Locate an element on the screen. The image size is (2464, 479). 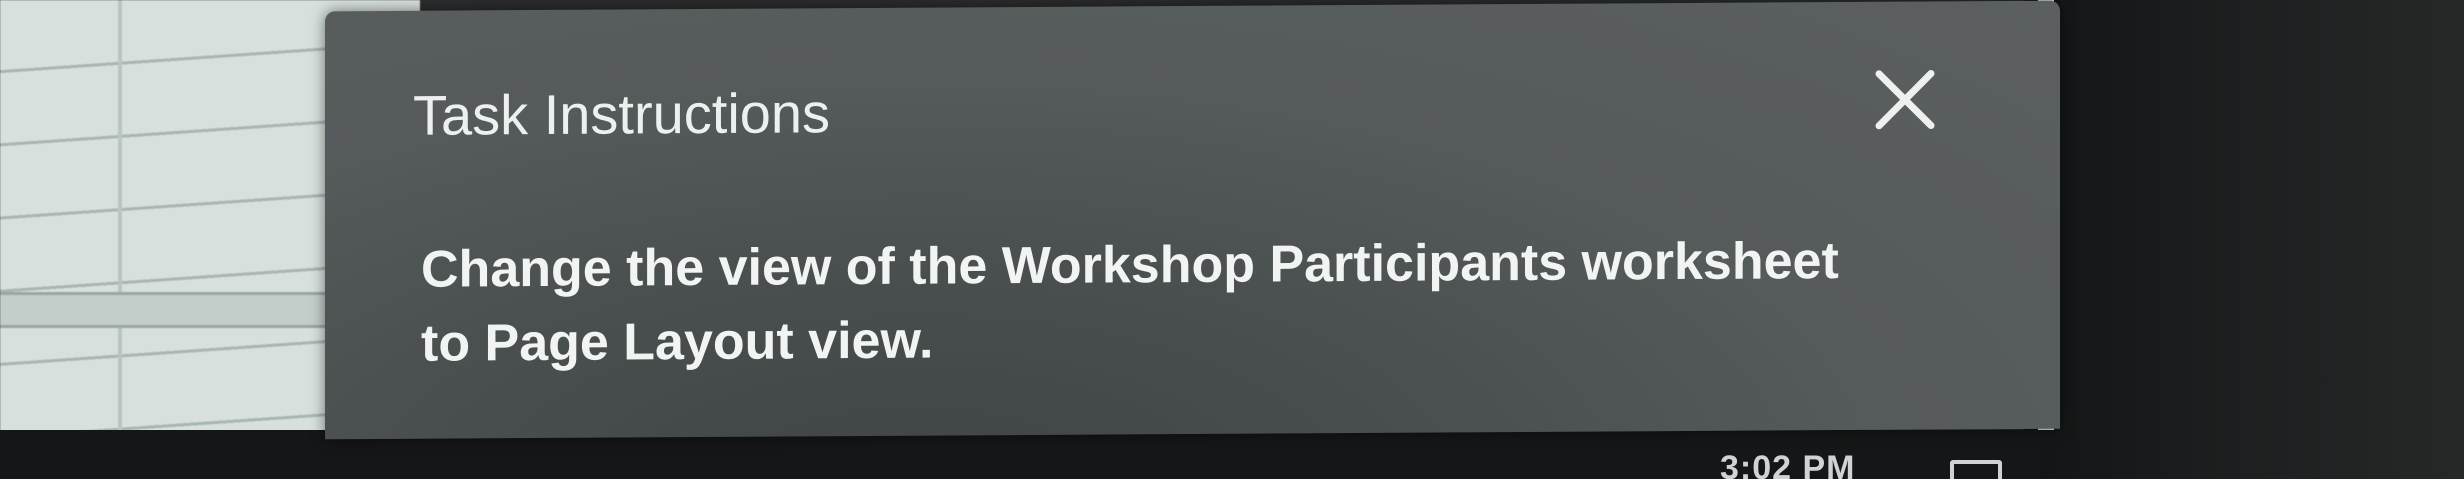
notification-icon is located at coordinates (1976, 469).